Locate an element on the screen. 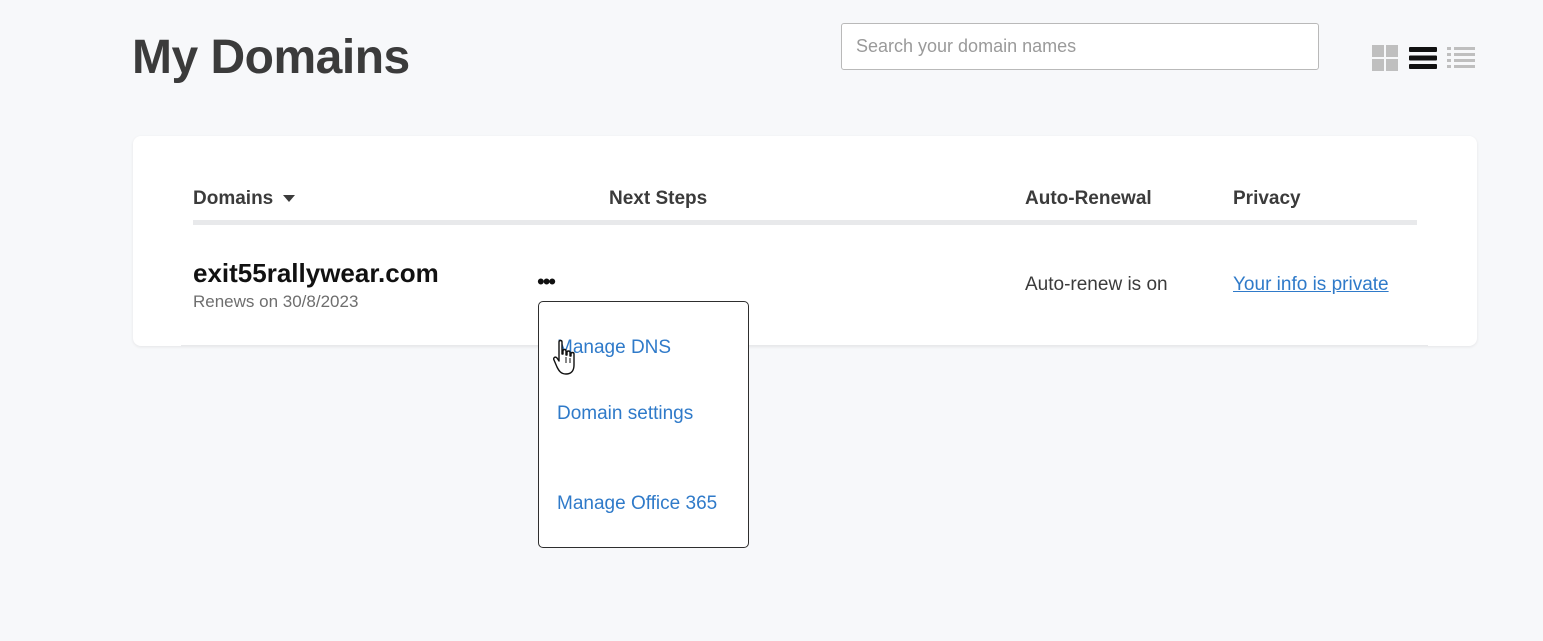  menu-item-domain-settings: Domain settings is located at coordinates (625, 414).